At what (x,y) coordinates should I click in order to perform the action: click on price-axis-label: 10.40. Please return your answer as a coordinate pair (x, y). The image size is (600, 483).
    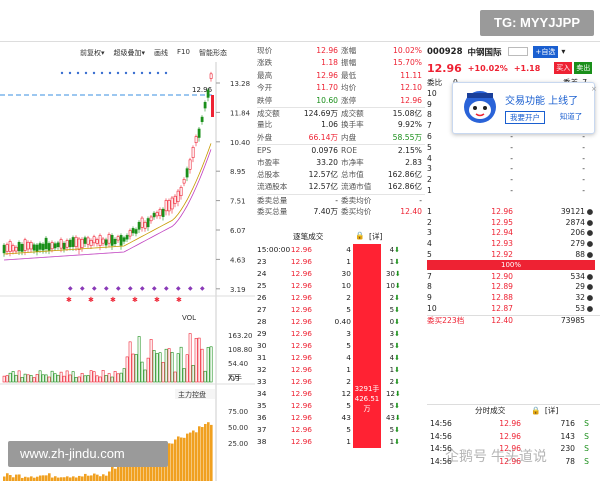
    Looking at the image, I should click on (240, 143).